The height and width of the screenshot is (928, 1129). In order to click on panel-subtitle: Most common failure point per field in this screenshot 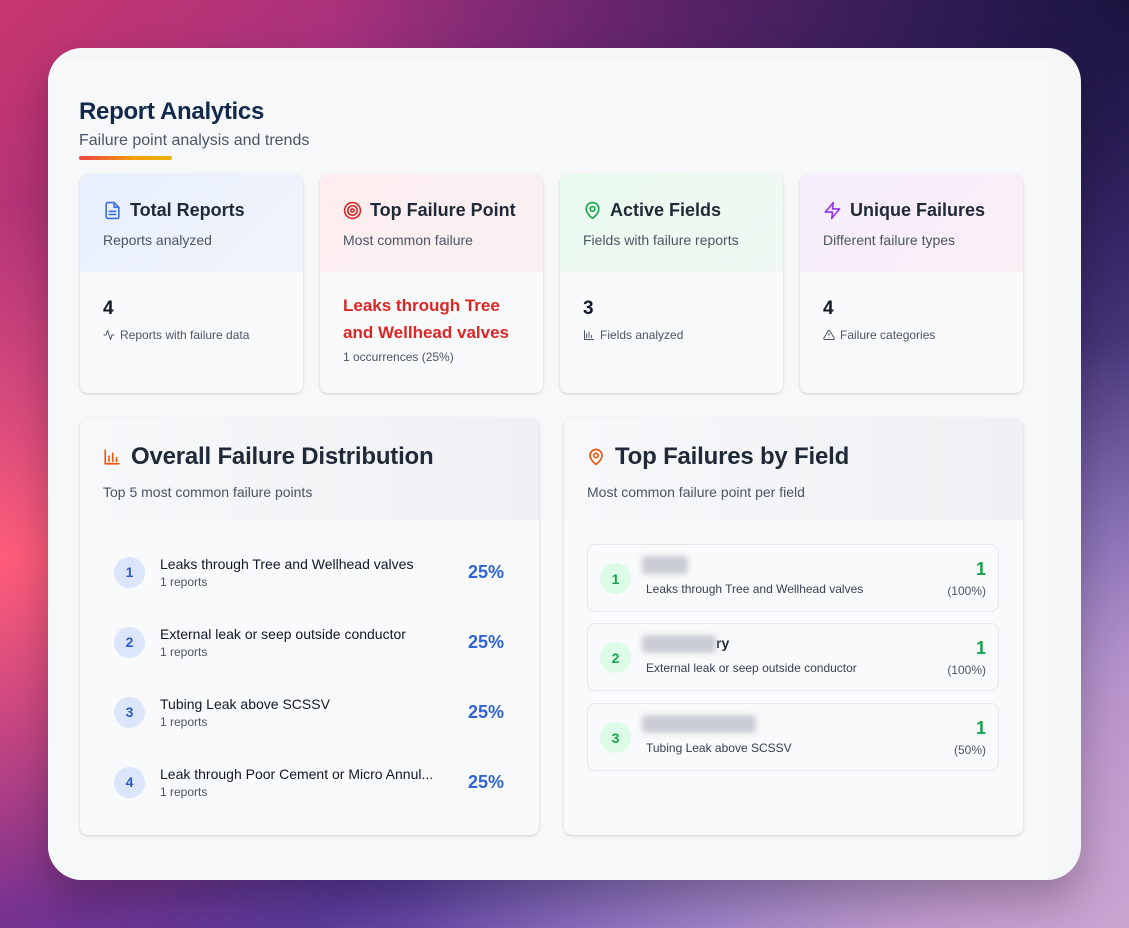, I will do `click(696, 492)`.